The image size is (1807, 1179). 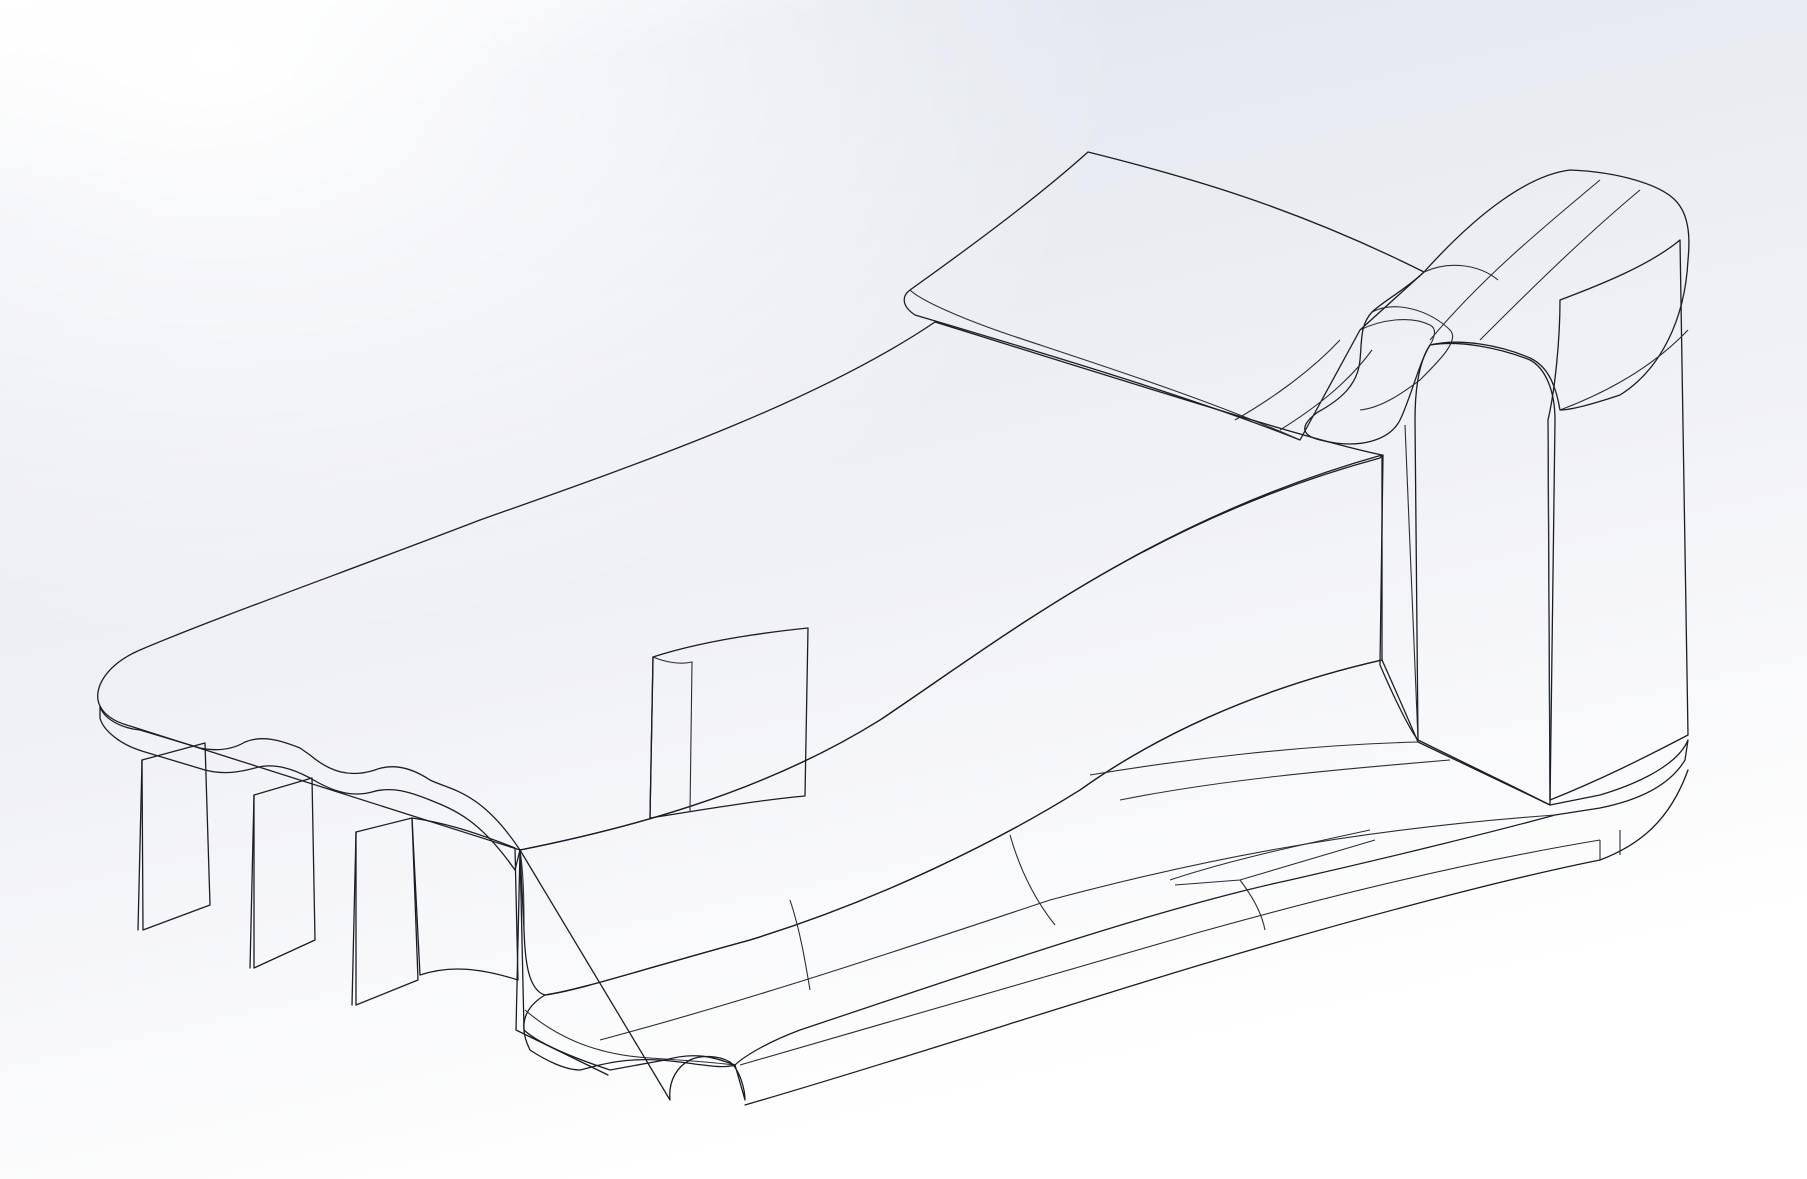 What do you see at coordinates (729, 723) in the screenshot?
I see `top-fin` at bounding box center [729, 723].